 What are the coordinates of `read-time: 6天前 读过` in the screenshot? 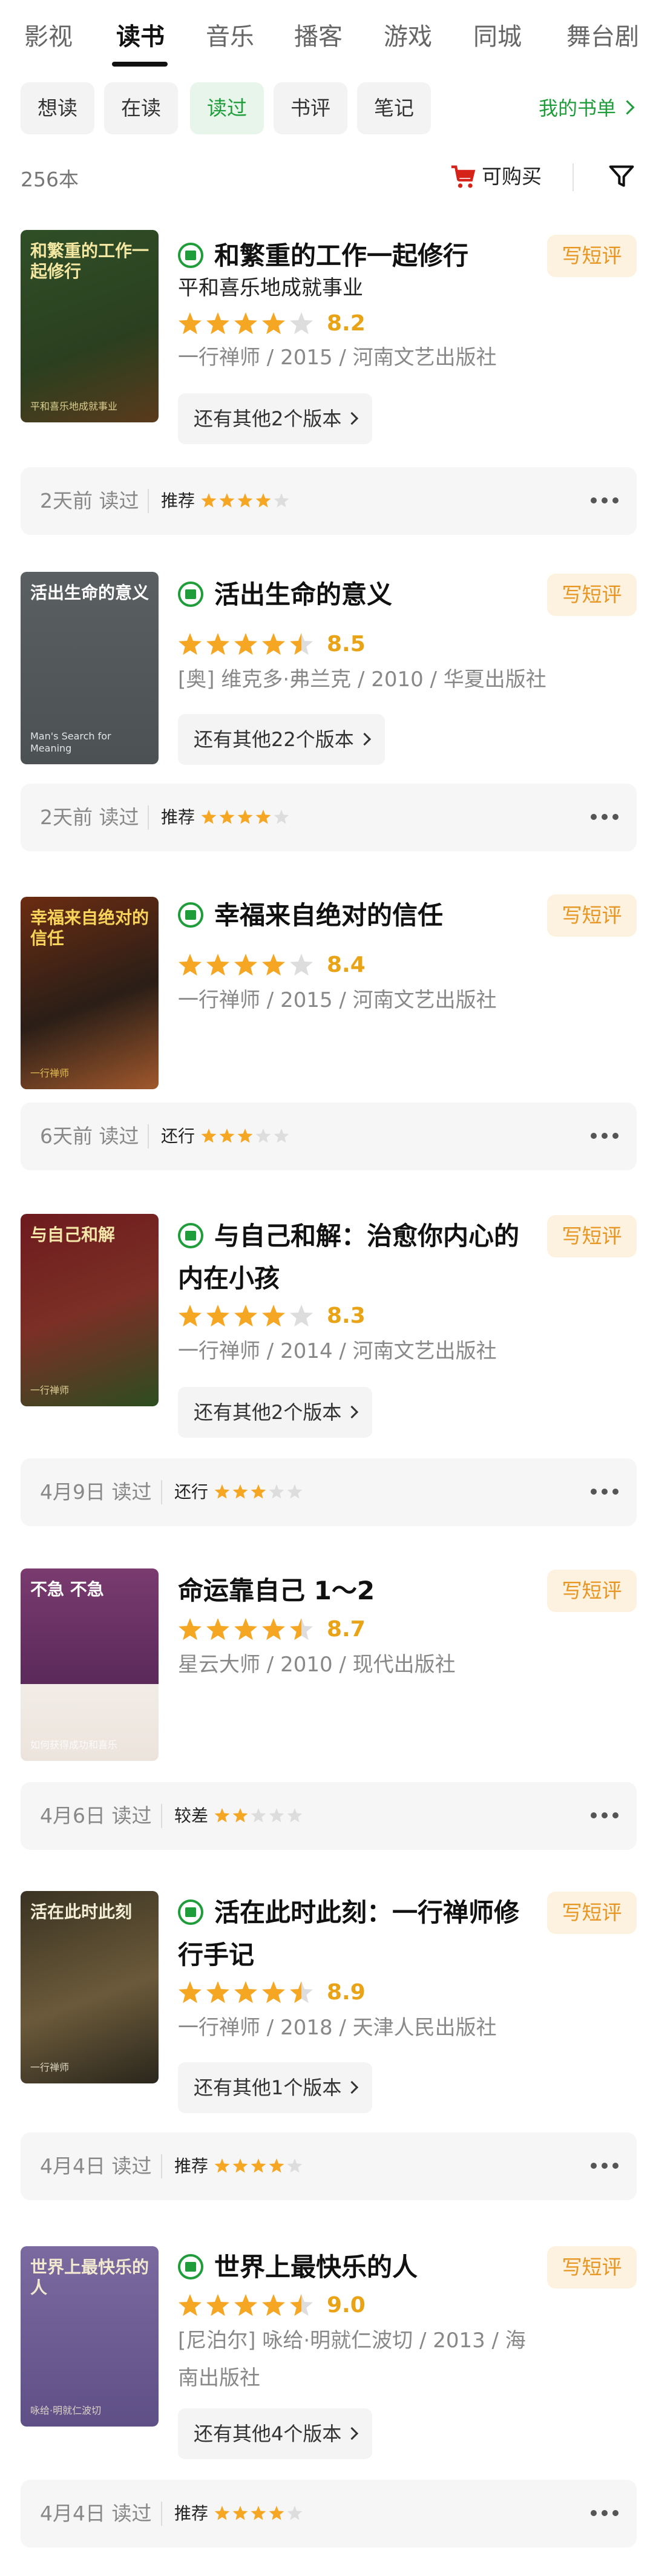 It's located at (89, 1136).